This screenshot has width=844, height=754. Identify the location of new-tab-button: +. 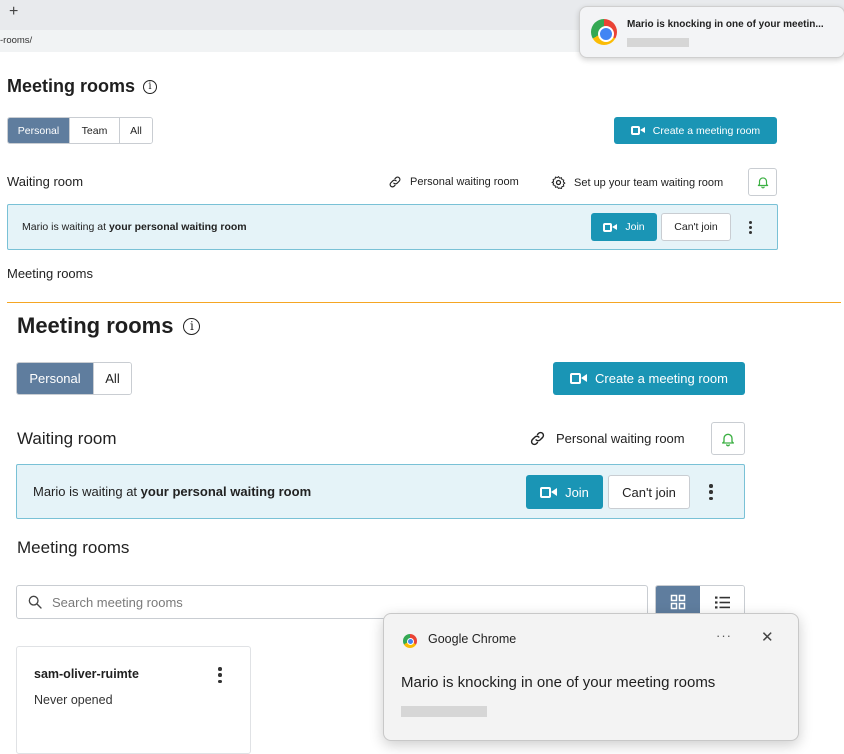
(13, 12).